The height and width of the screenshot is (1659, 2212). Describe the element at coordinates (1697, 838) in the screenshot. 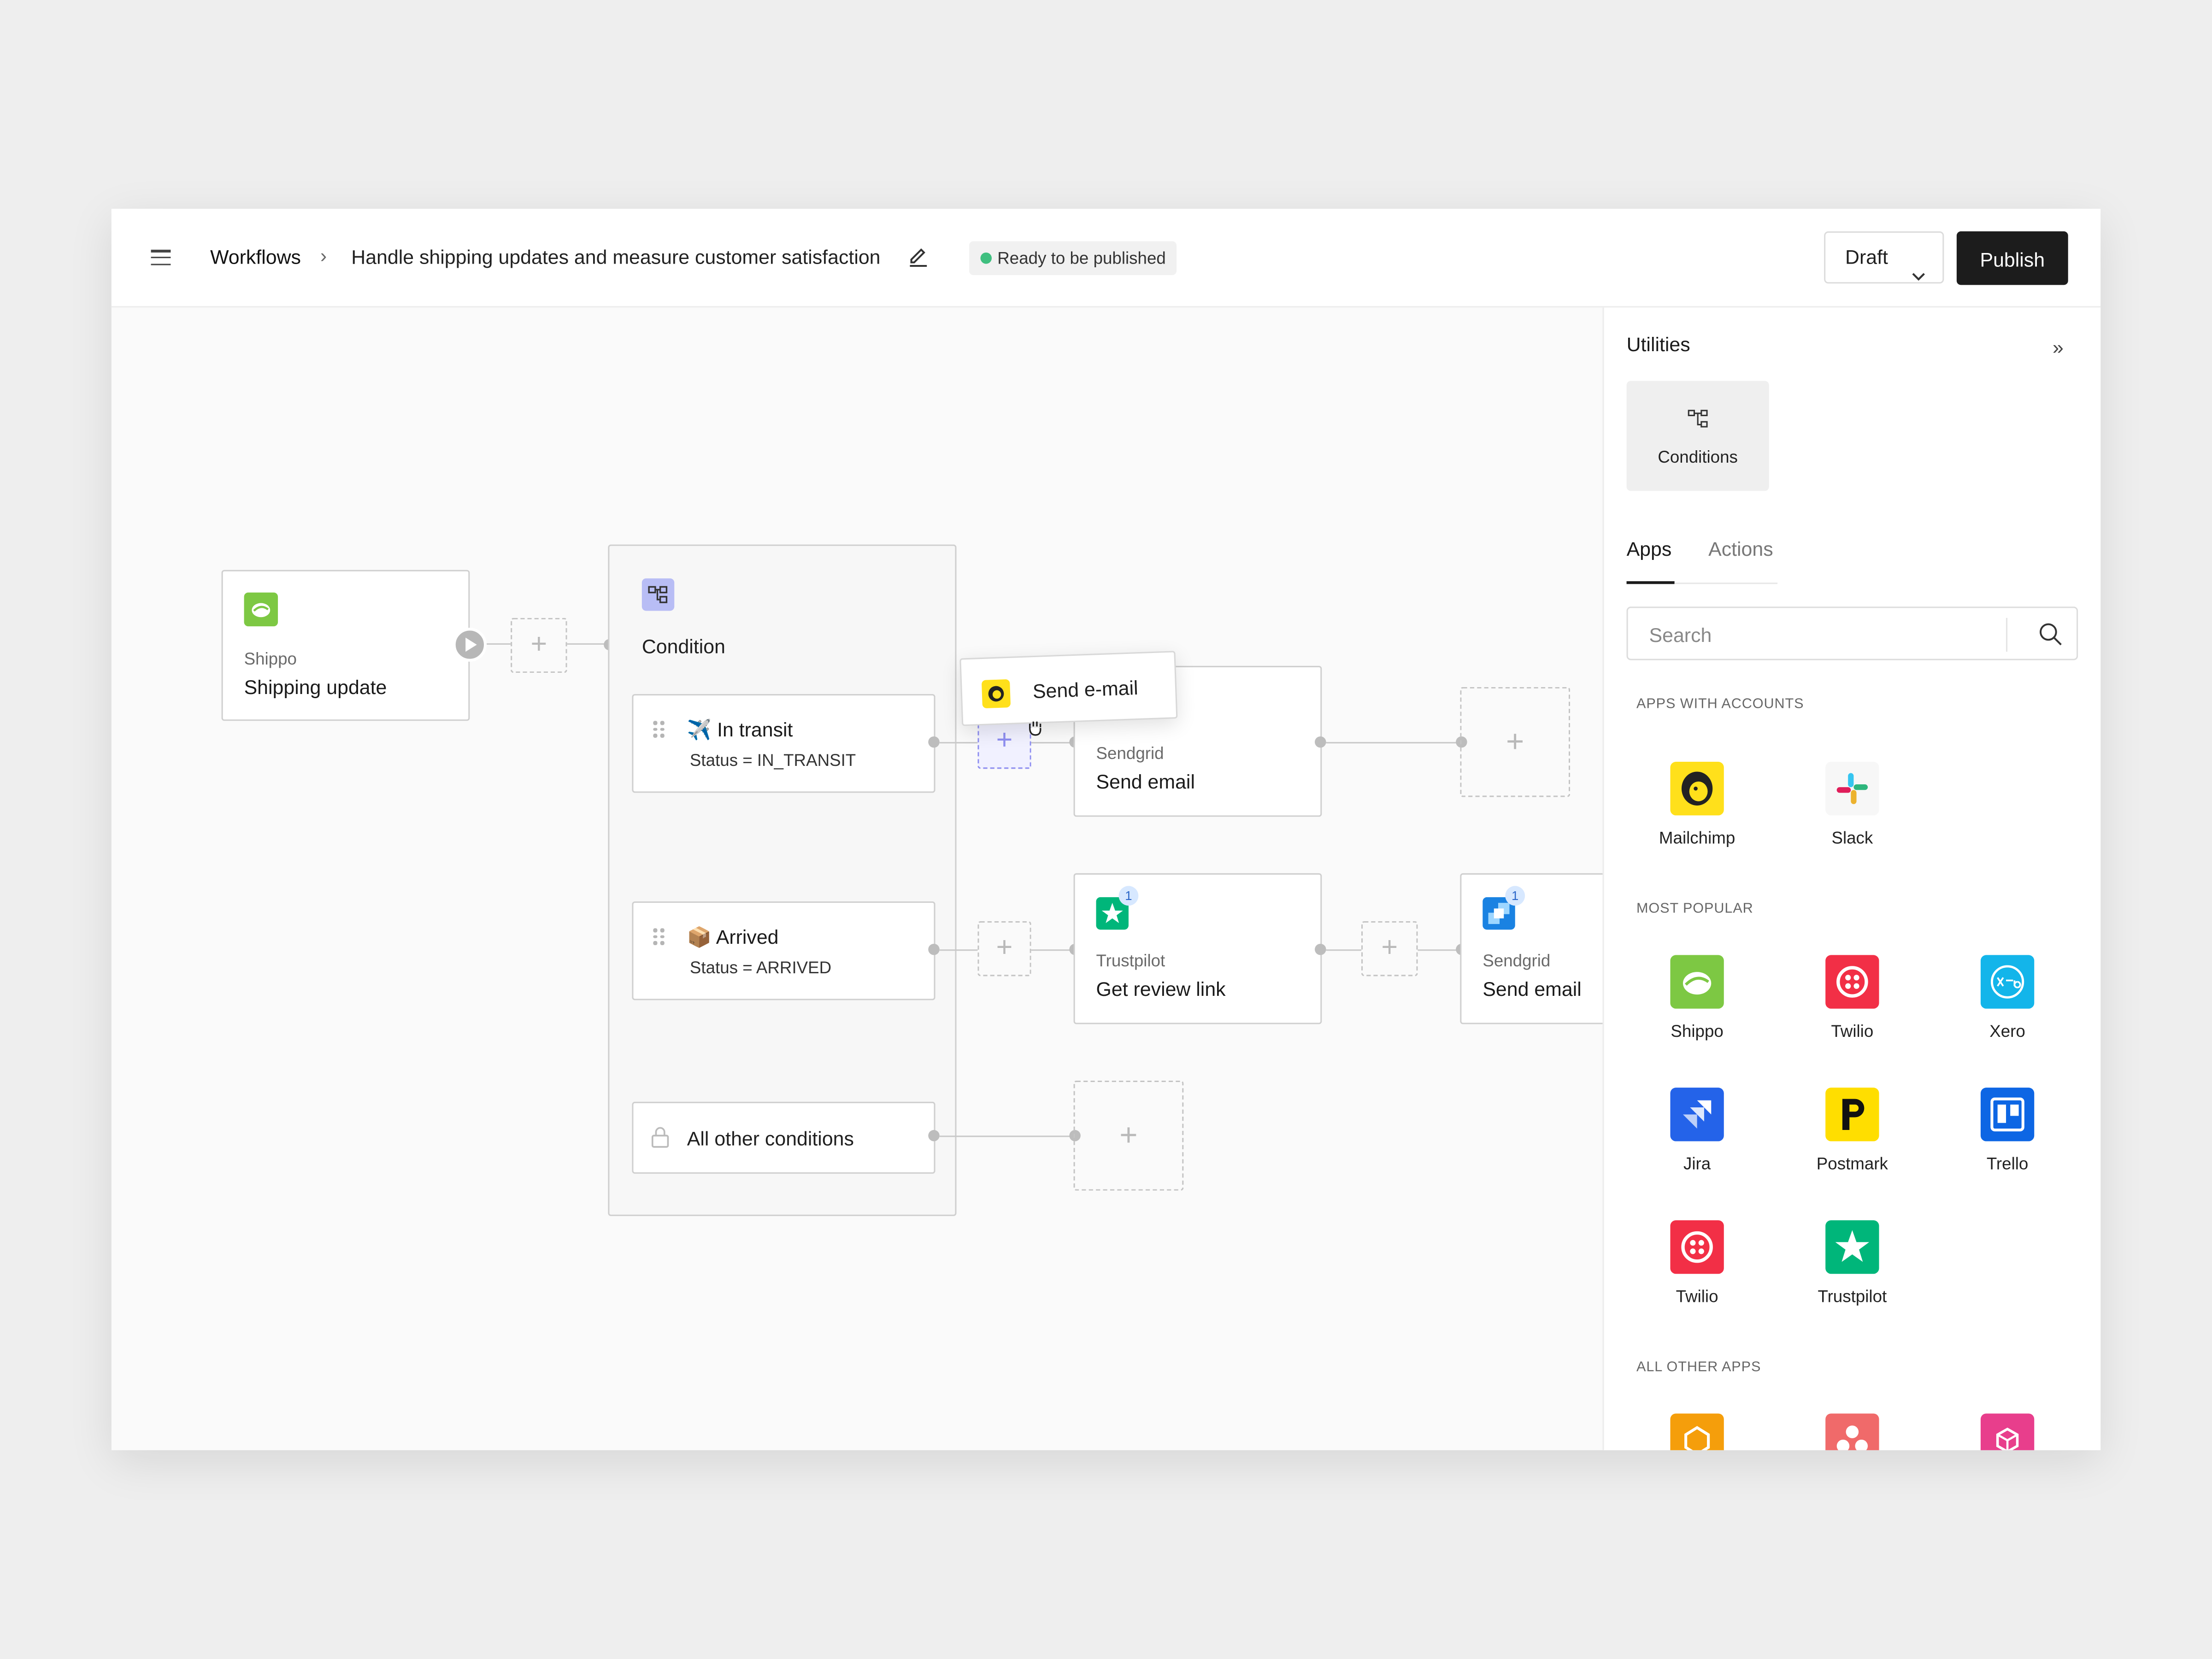

I see `app-name: Mailchimp` at that location.